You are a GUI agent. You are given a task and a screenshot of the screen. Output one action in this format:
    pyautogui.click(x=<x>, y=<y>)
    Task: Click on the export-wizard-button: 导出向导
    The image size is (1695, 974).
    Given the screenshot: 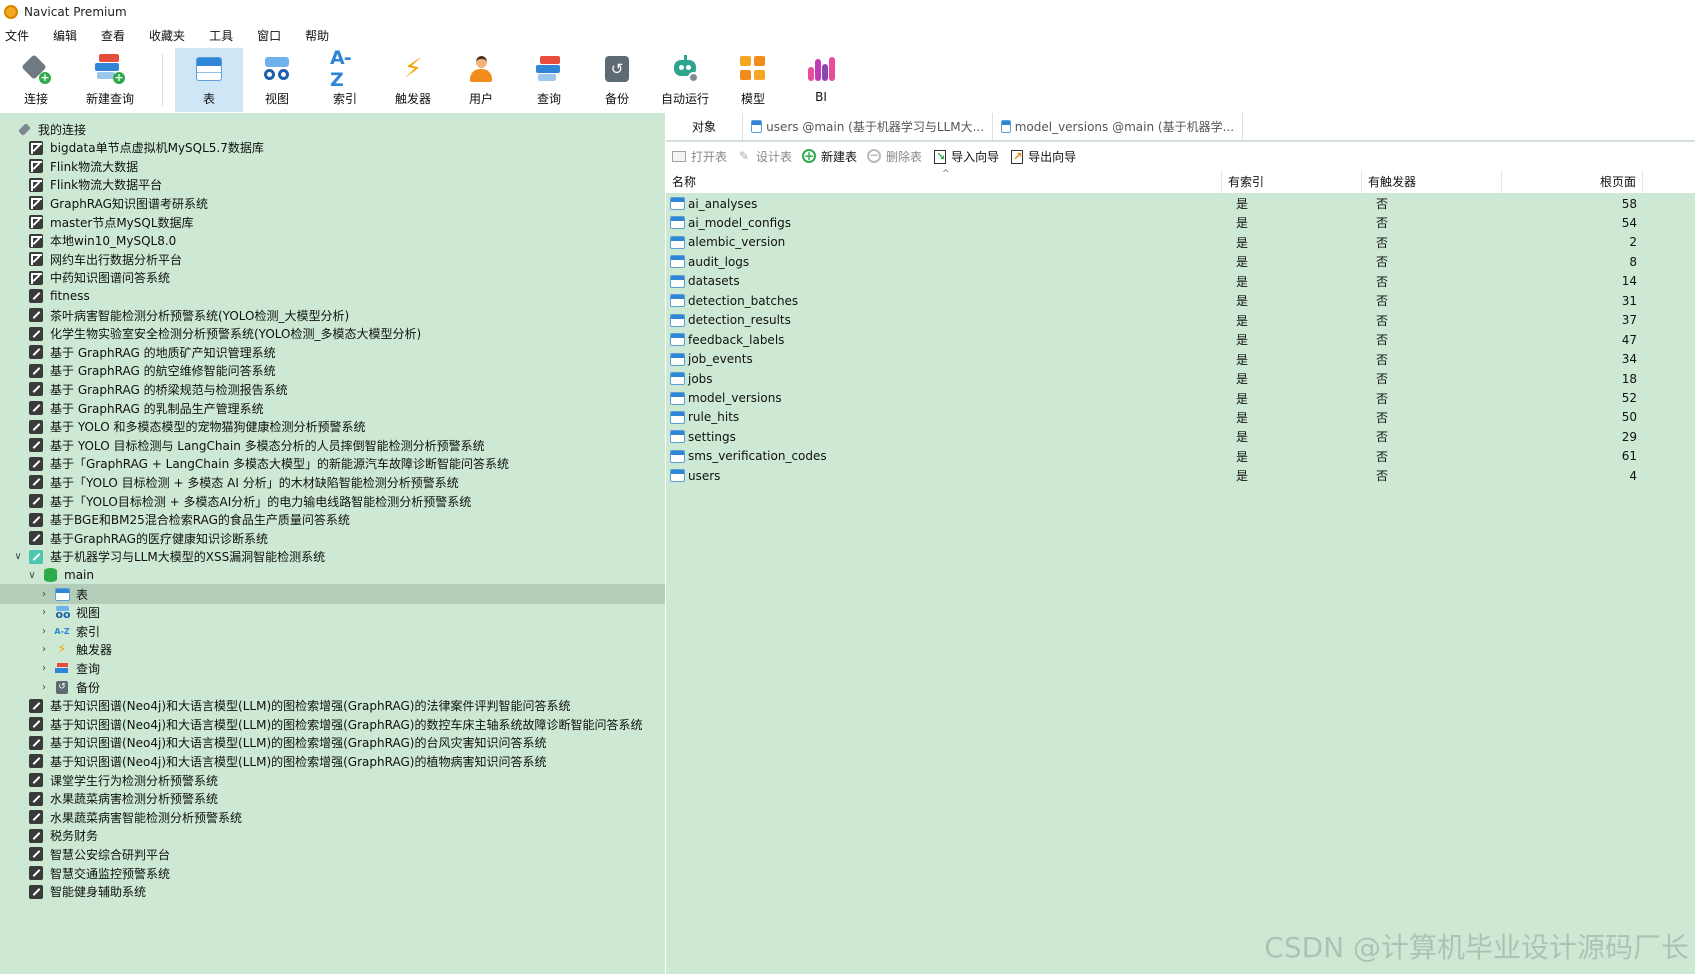 What is the action you would take?
    pyautogui.click(x=1042, y=156)
    